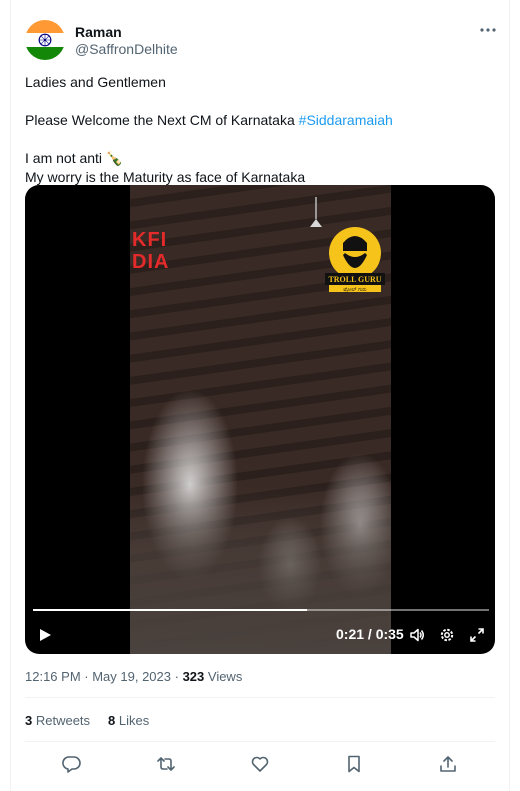 The width and height of the screenshot is (520, 791). Describe the element at coordinates (95, 82) in the screenshot. I see `tweet-line: Ladies and Gentlemen` at that location.